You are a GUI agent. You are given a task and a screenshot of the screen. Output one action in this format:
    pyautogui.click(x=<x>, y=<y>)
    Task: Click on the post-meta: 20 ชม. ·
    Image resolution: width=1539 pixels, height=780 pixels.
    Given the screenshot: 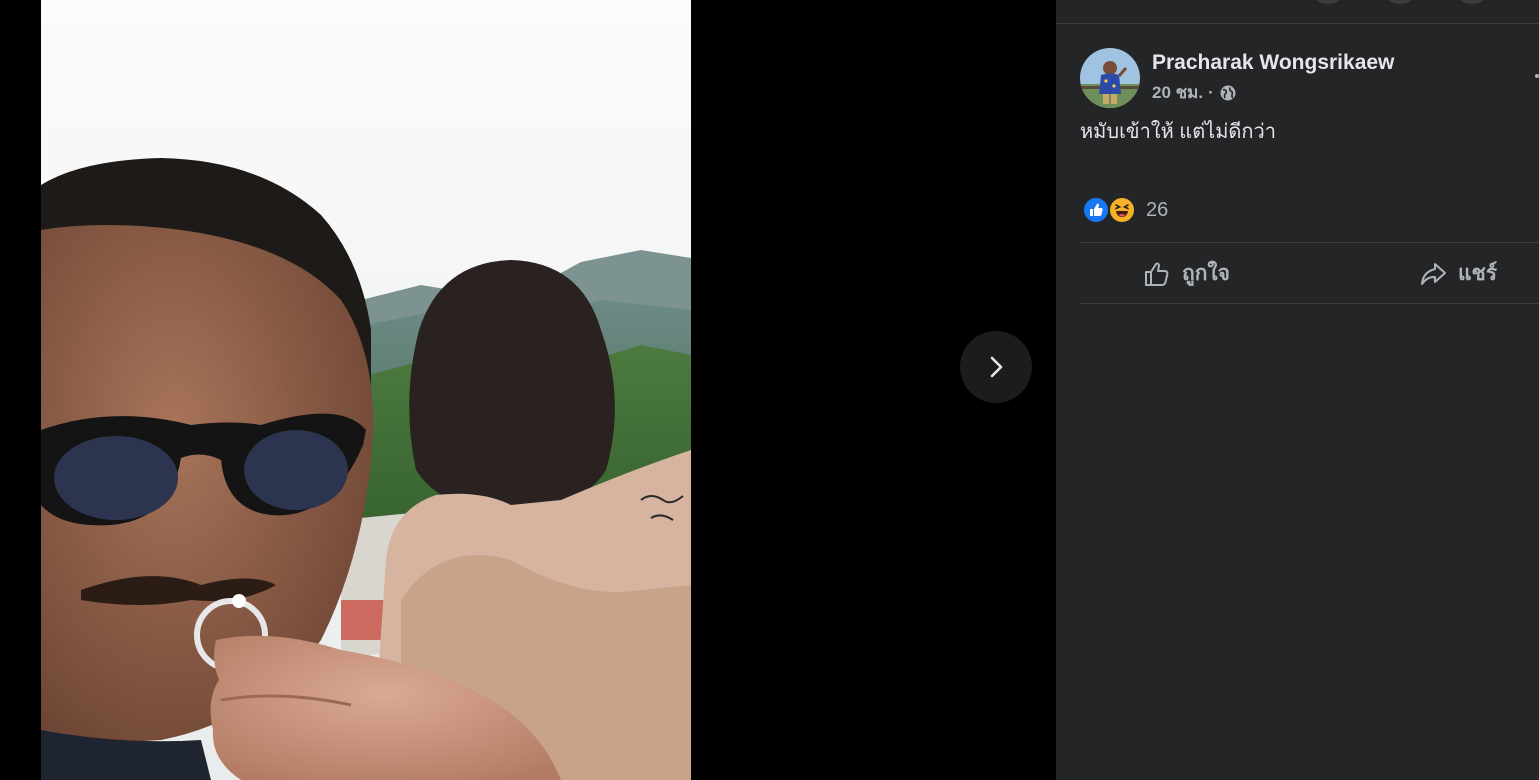 What is the action you would take?
    pyautogui.click(x=1273, y=93)
    